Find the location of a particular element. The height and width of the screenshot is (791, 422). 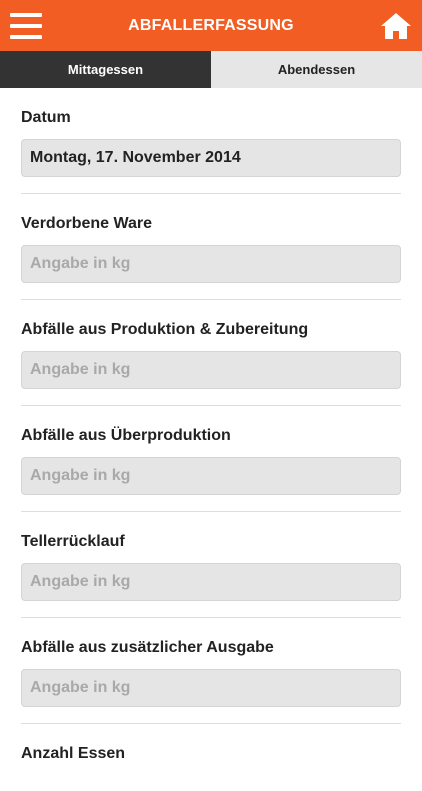

zusaetzliche-ausgabe-input: Angabe in kg is located at coordinates (211, 688).